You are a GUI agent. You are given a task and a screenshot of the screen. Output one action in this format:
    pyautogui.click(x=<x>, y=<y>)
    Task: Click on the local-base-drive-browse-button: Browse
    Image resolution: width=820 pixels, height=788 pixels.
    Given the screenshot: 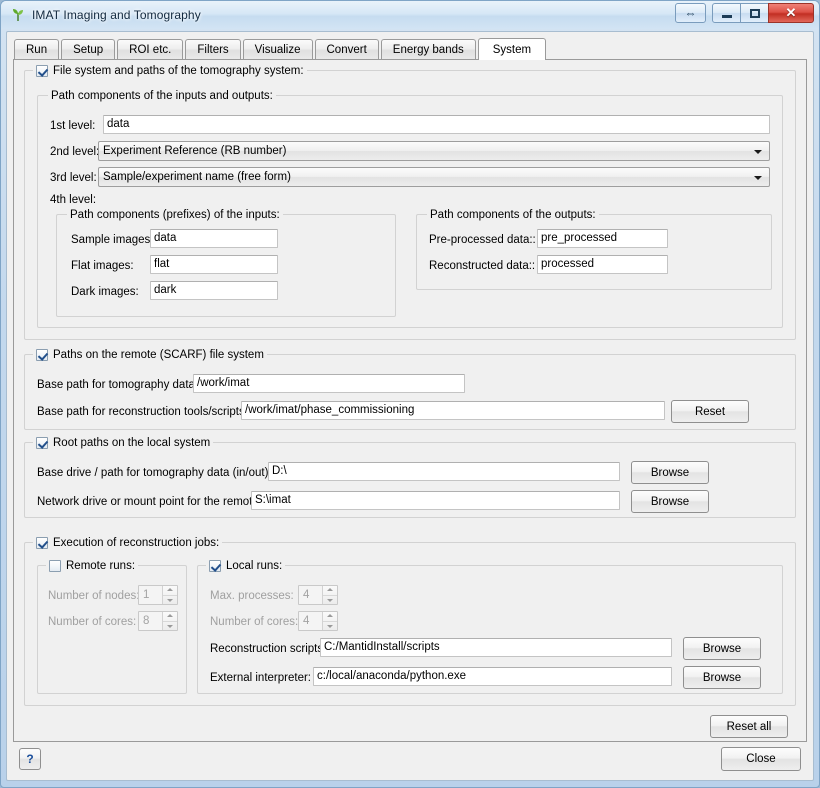 What is the action you would take?
    pyautogui.click(x=670, y=472)
    